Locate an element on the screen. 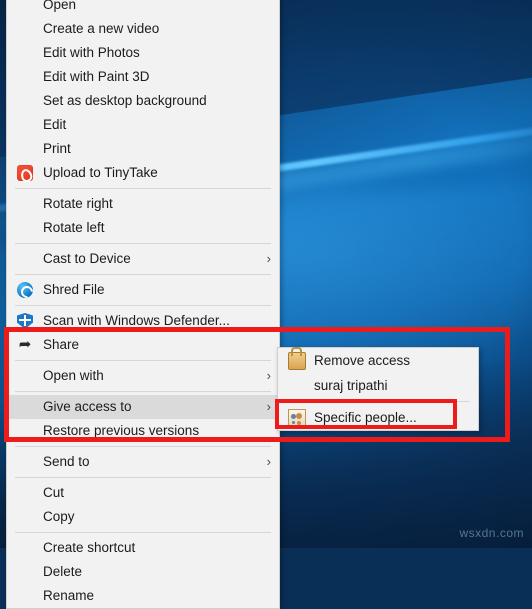 The image size is (532, 609). menu-item-label: Rename is located at coordinates (69, 595).